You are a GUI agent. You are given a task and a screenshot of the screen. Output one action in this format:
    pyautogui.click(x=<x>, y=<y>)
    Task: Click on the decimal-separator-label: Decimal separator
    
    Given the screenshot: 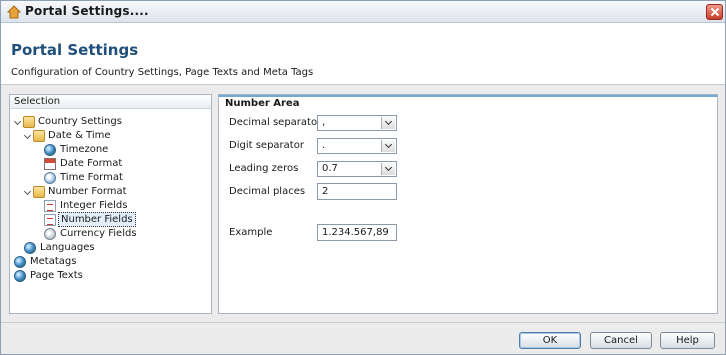 What is the action you would take?
    pyautogui.click(x=275, y=122)
    